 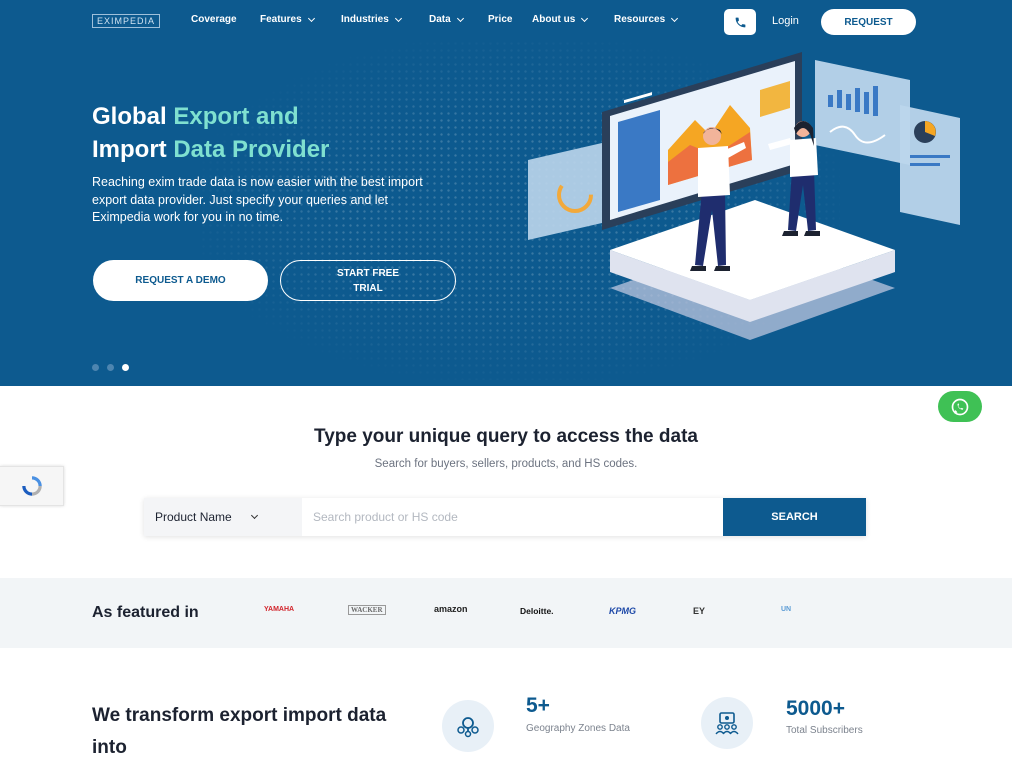 What do you see at coordinates (785, 21) in the screenshot?
I see `login-link: Login` at bounding box center [785, 21].